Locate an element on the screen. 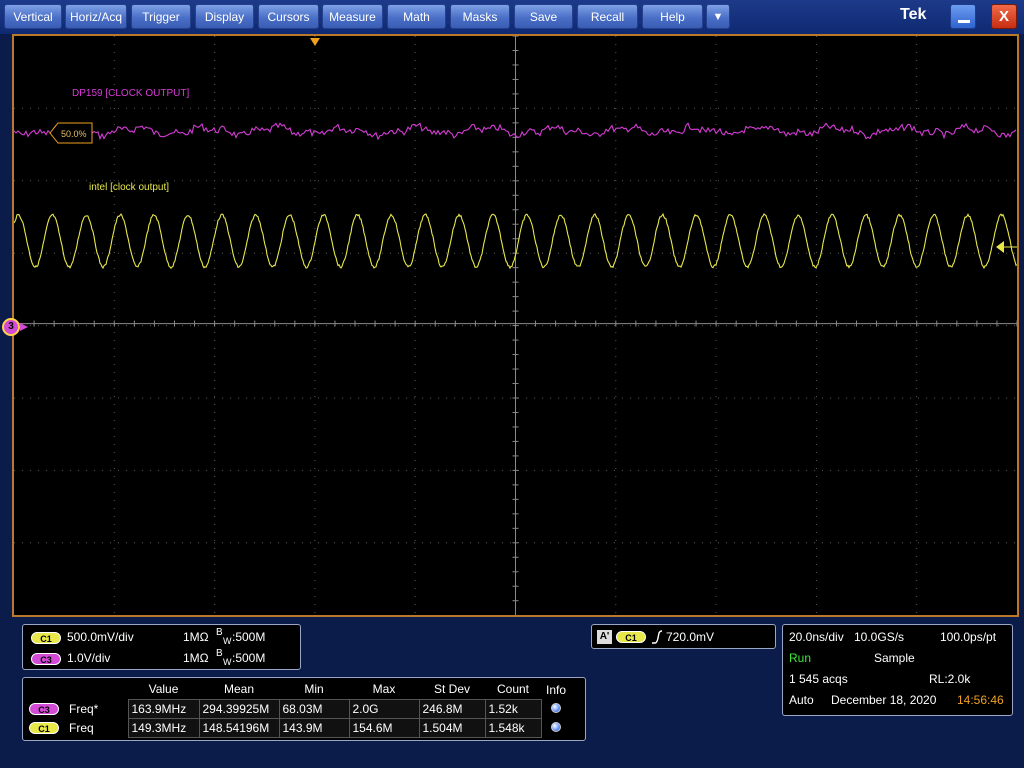  menu-display-label: Display is located at coordinates (224, 16).